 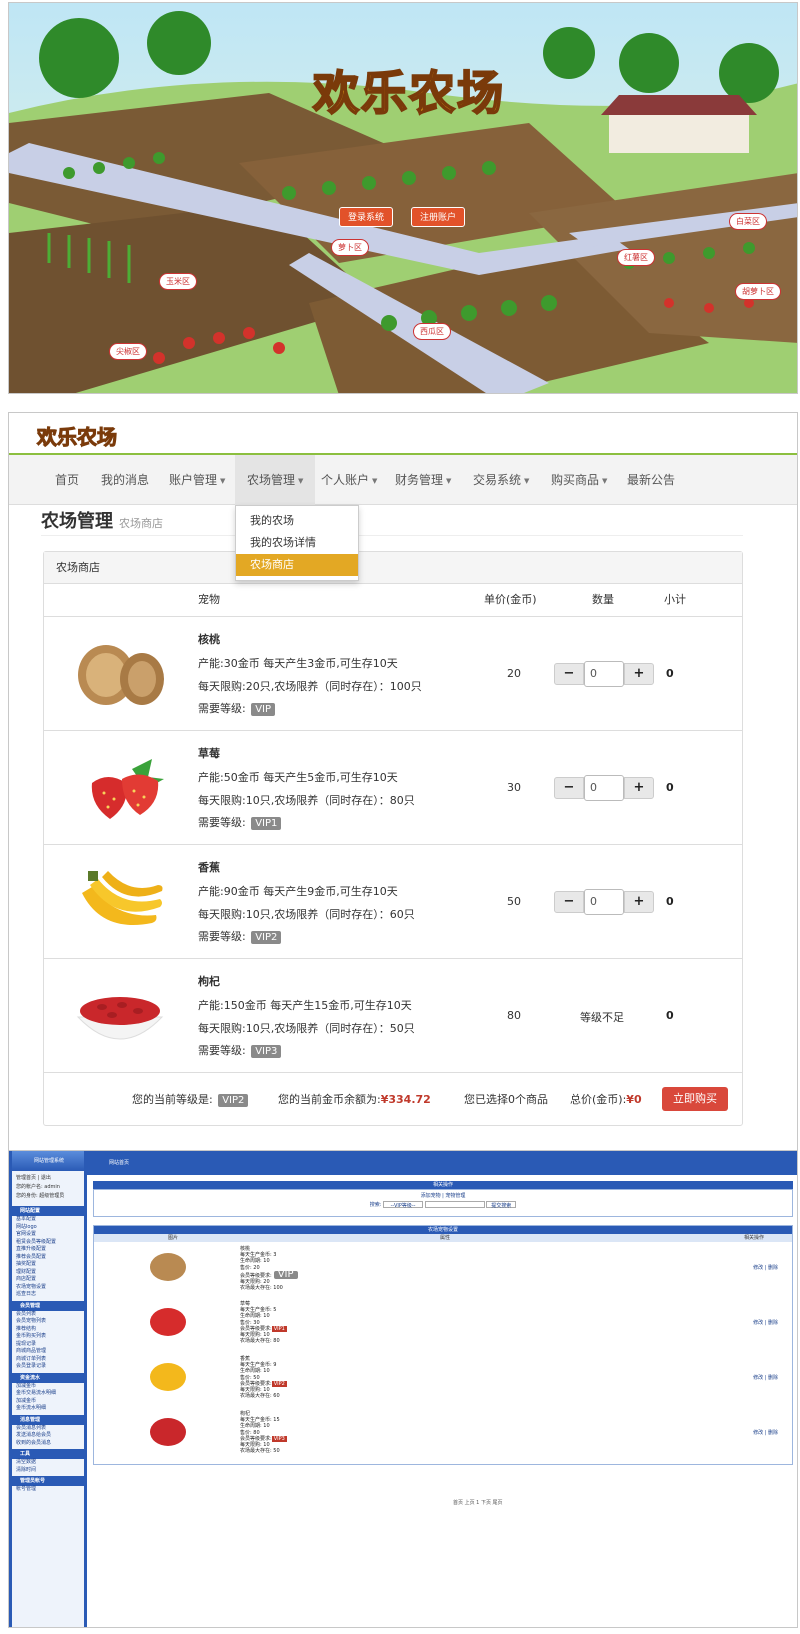 What do you see at coordinates (119, 1163) in the screenshot?
I see `admin-home-tab: 网站首页` at bounding box center [119, 1163].